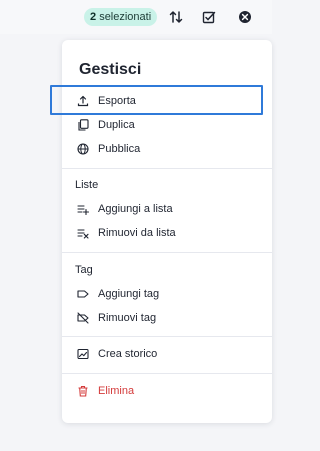 The width and height of the screenshot is (320, 451). I want to click on menu-item-add-to-list: Aggiungi a lista, so click(167, 209).